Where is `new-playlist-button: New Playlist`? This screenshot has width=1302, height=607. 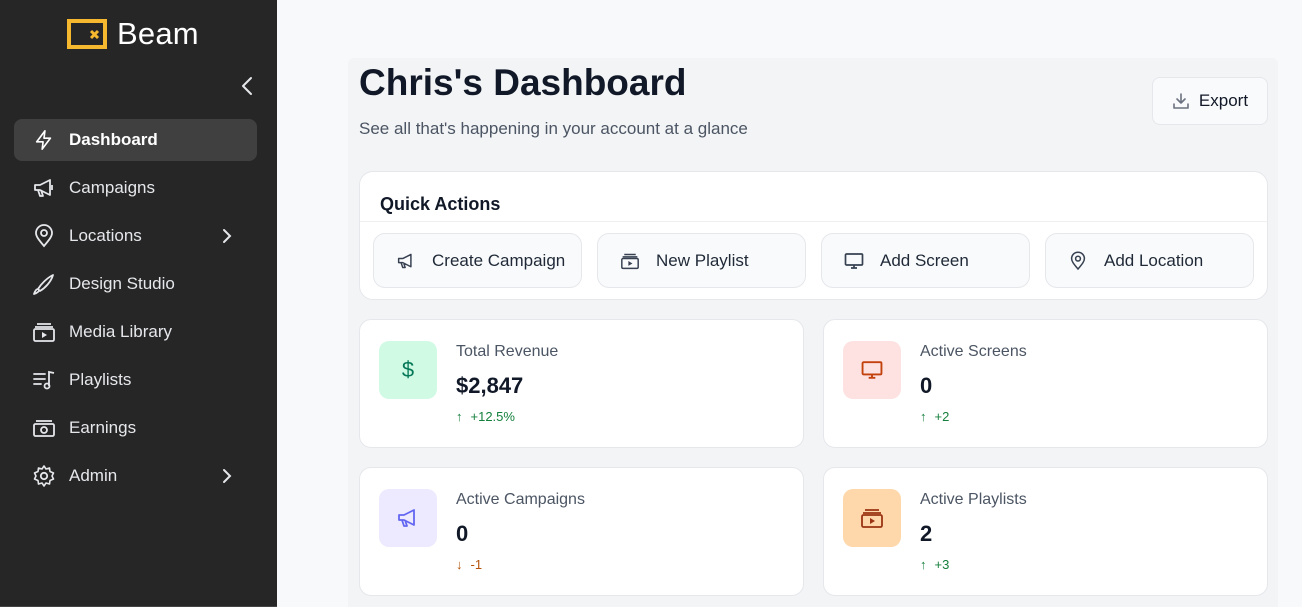
new-playlist-button: New Playlist is located at coordinates (701, 260).